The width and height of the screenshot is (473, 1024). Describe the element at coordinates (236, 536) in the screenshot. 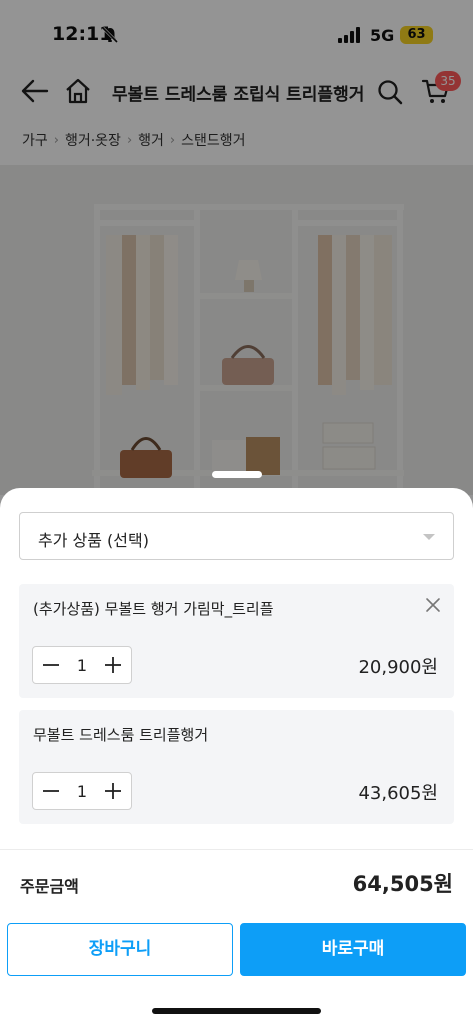

I see `additional-product-select: 추가 상품 (선택)` at that location.